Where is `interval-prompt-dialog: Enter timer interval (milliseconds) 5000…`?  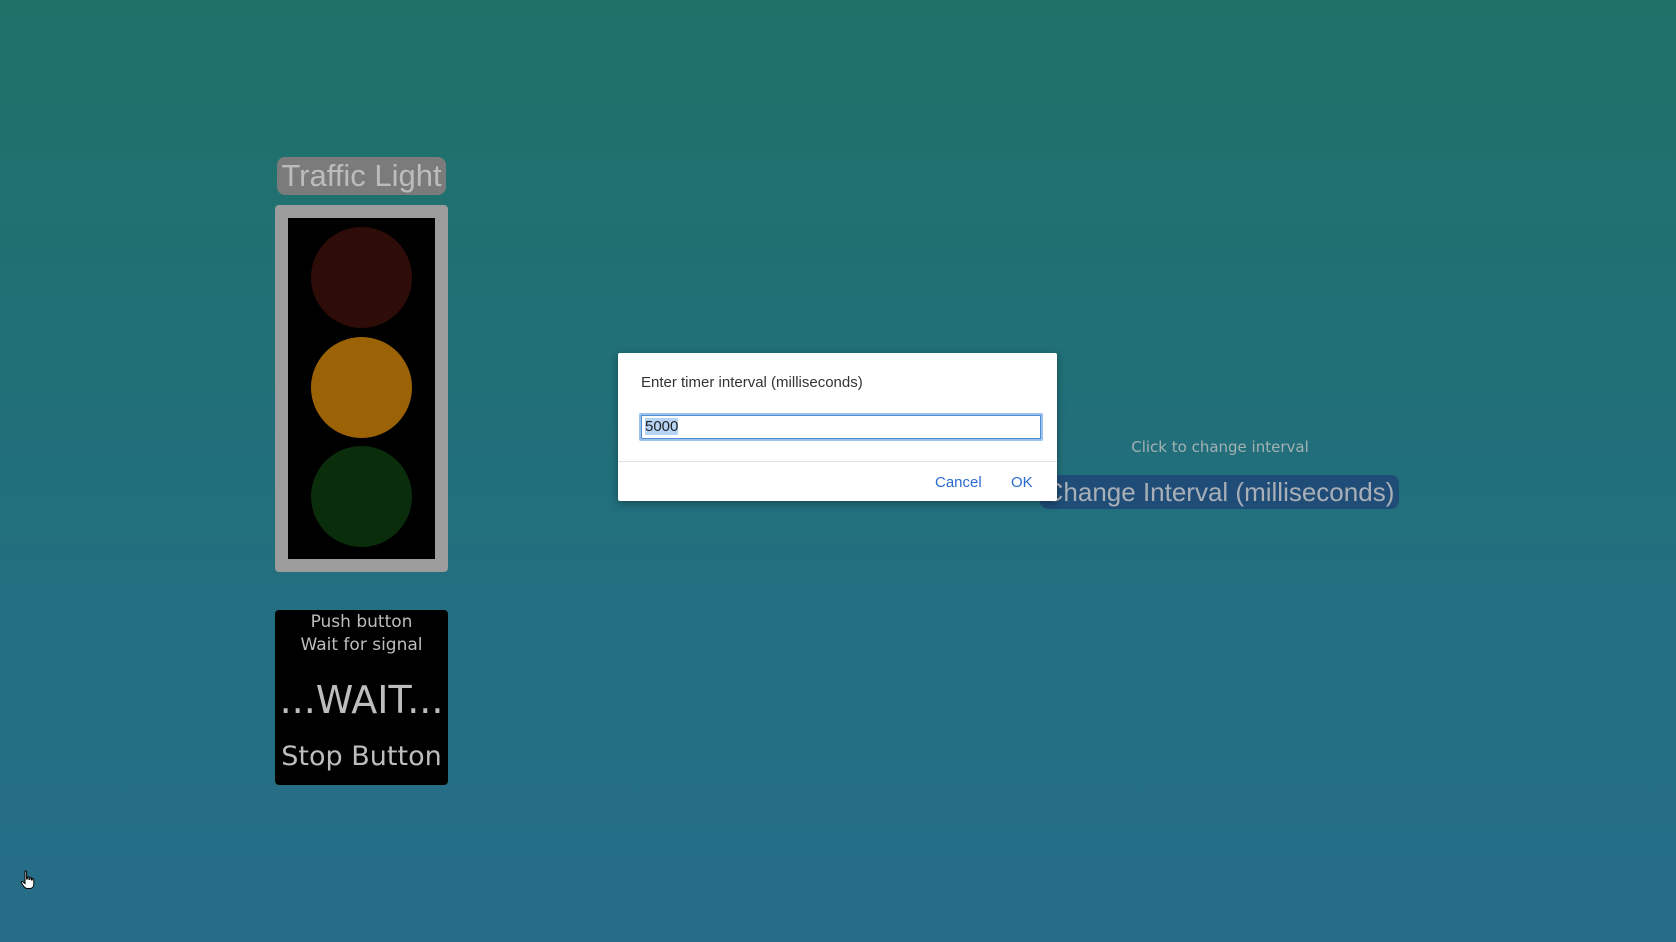
interval-prompt-dialog: Enter timer interval (milliseconds) 5000… is located at coordinates (837, 427).